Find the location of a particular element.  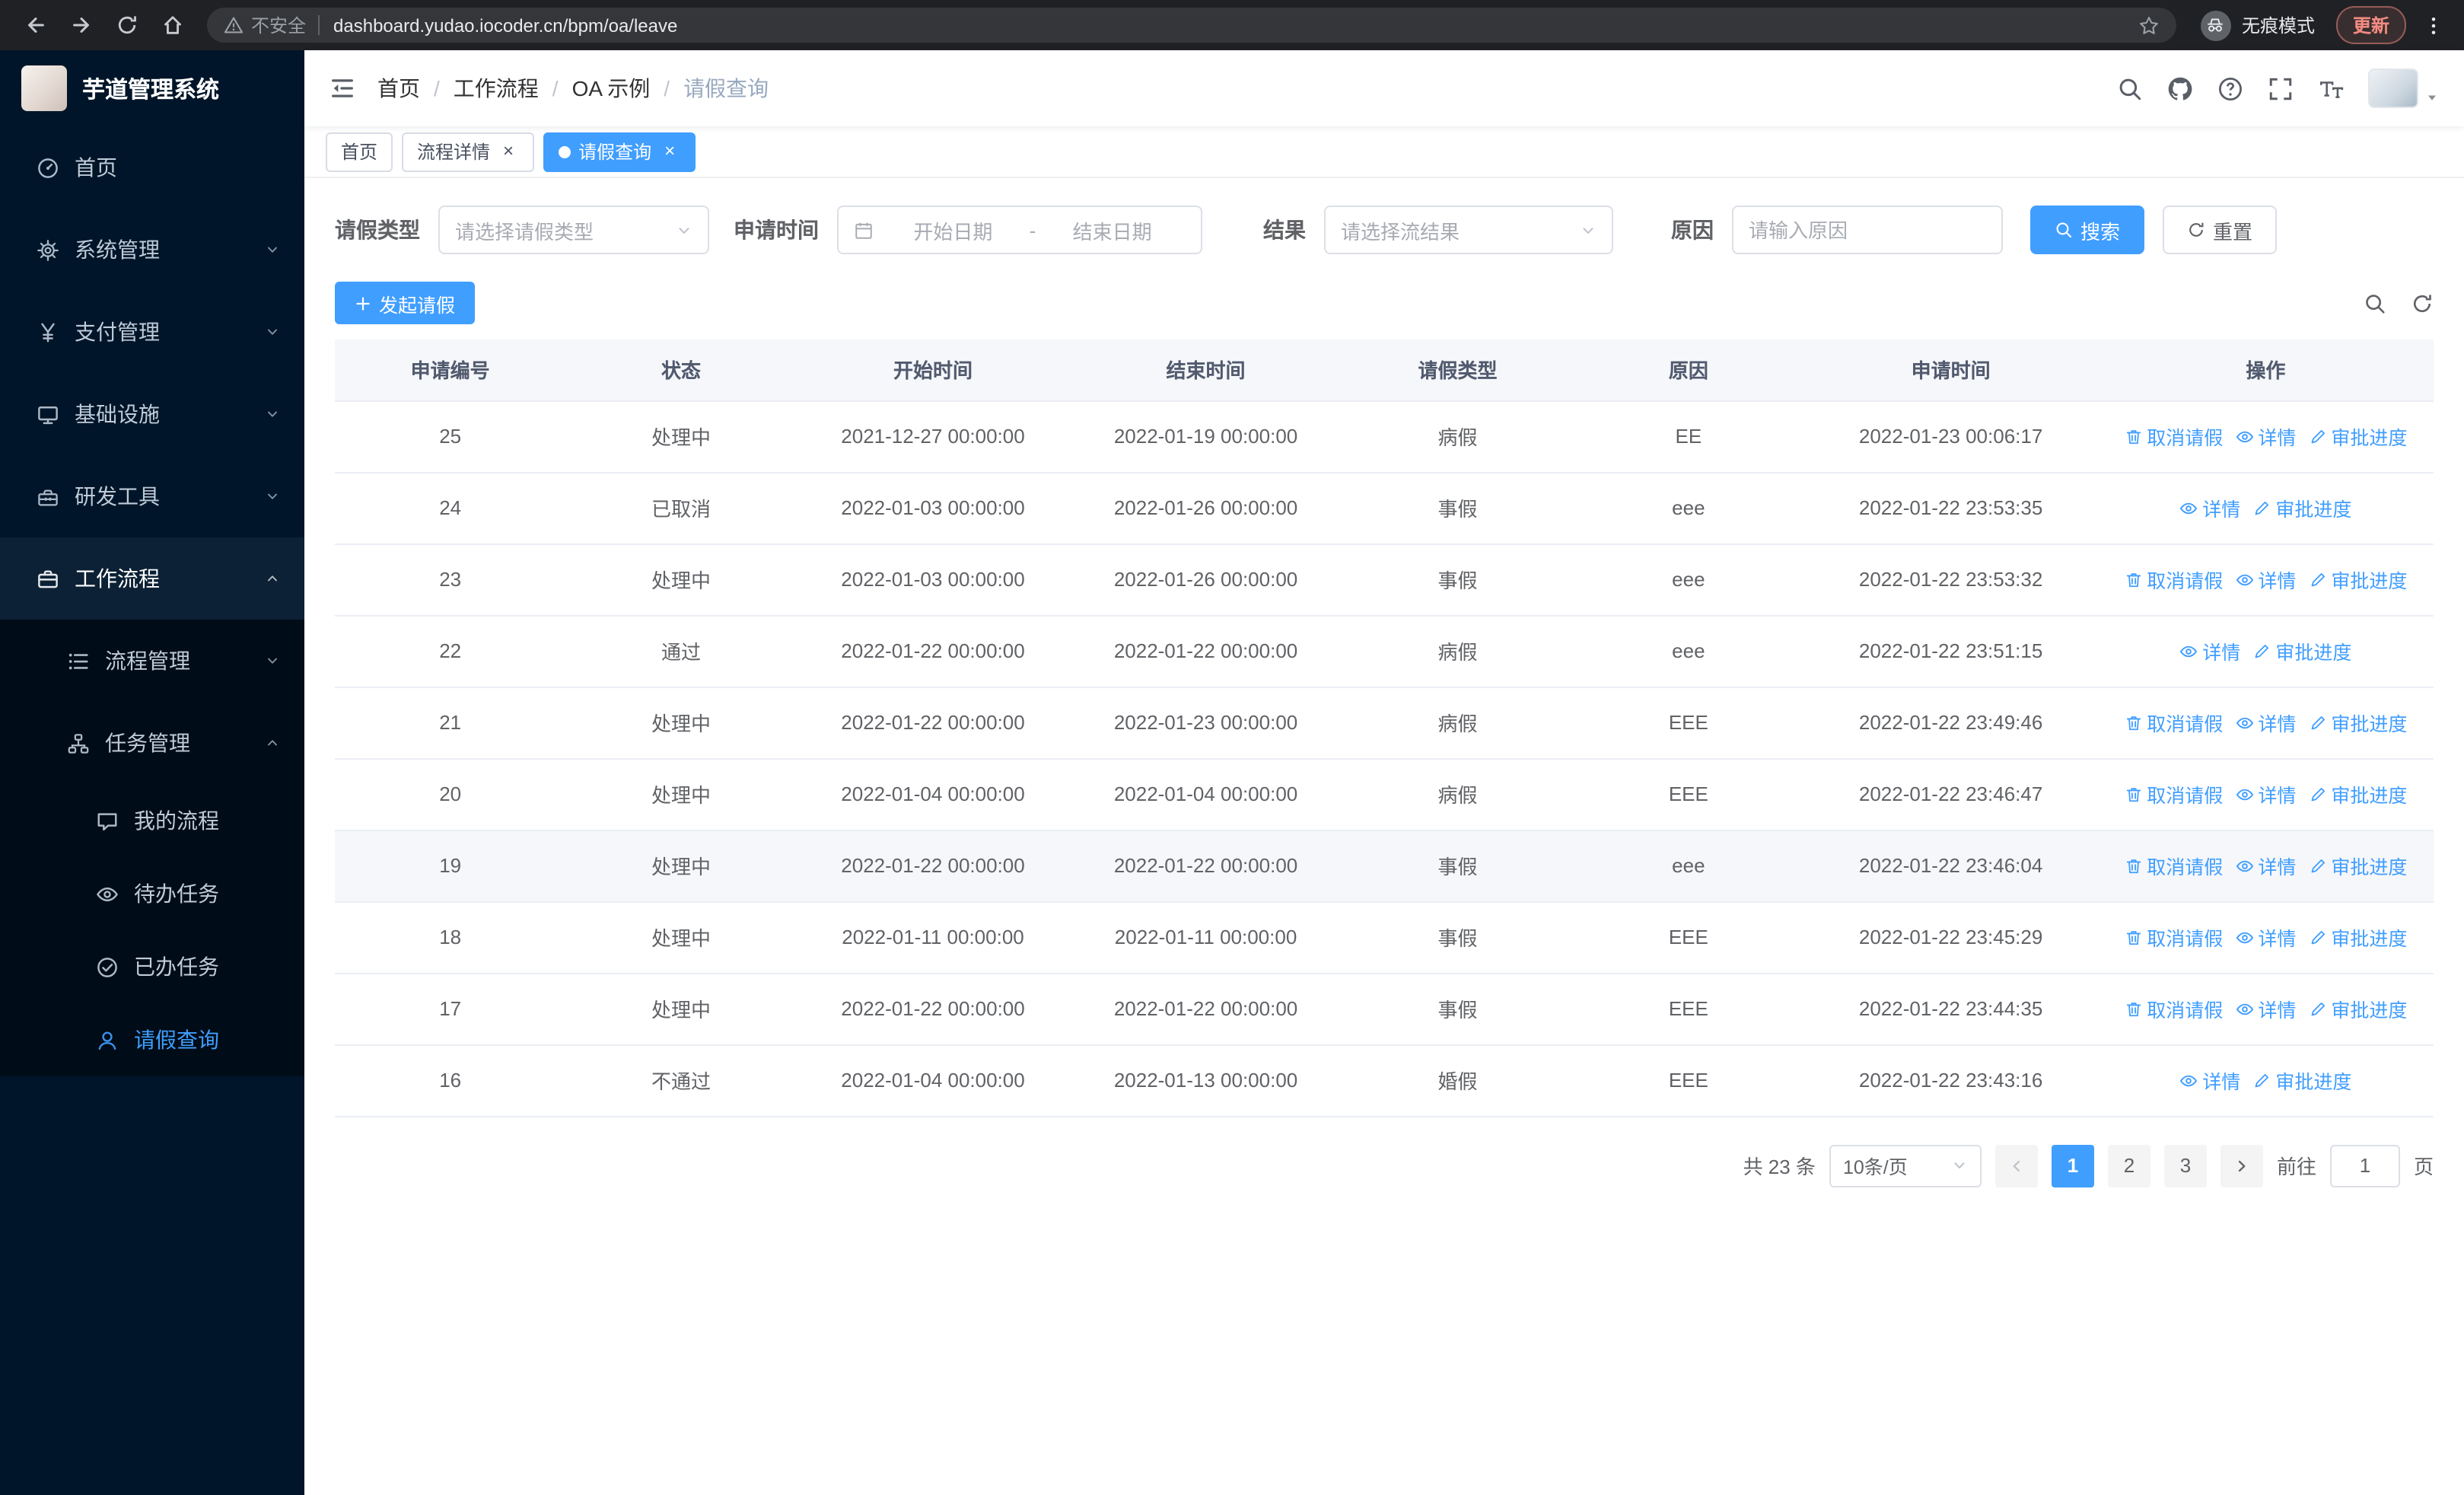

avatar is located at coordinates (2393, 89).